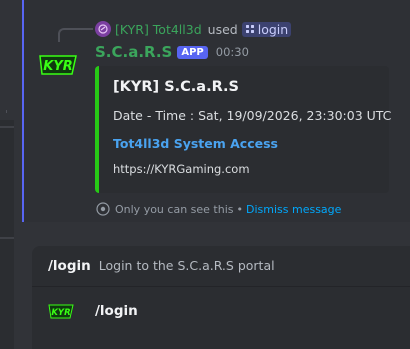  I want to click on channel-sidebar-edge, so click(7, 174).